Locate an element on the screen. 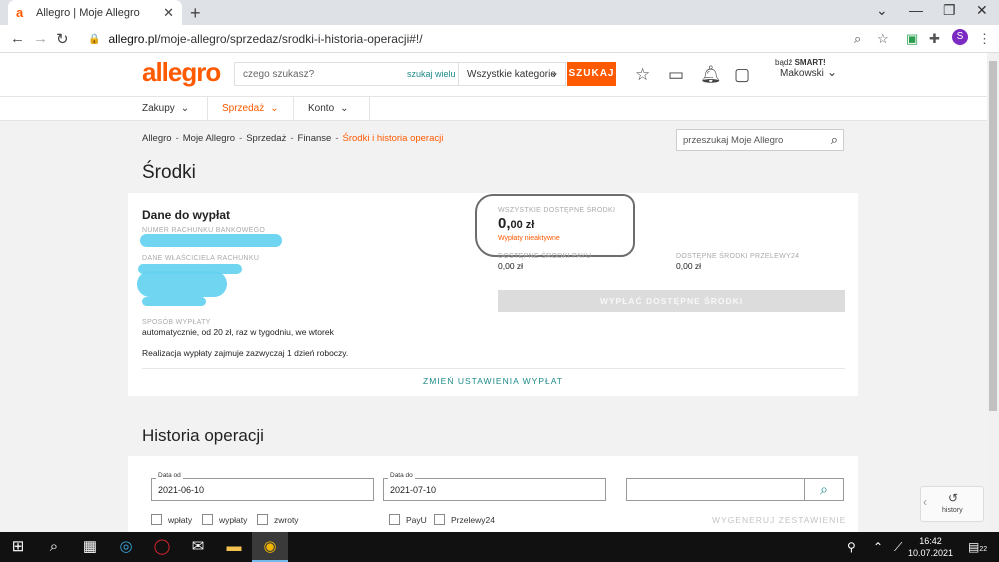 The width and height of the screenshot is (999, 562). breadcrumb-sprzedaz: Sprzedaż is located at coordinates (266, 138).